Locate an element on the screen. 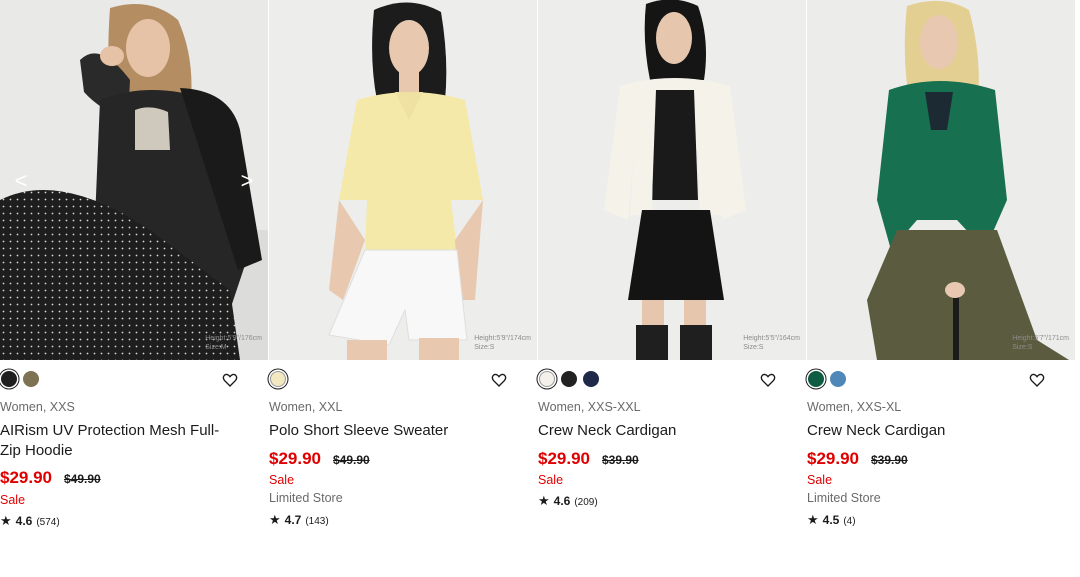 Image resolution: width=1080 pixels, height=577 pixels. color-swatch-cream is located at coordinates (278, 379).